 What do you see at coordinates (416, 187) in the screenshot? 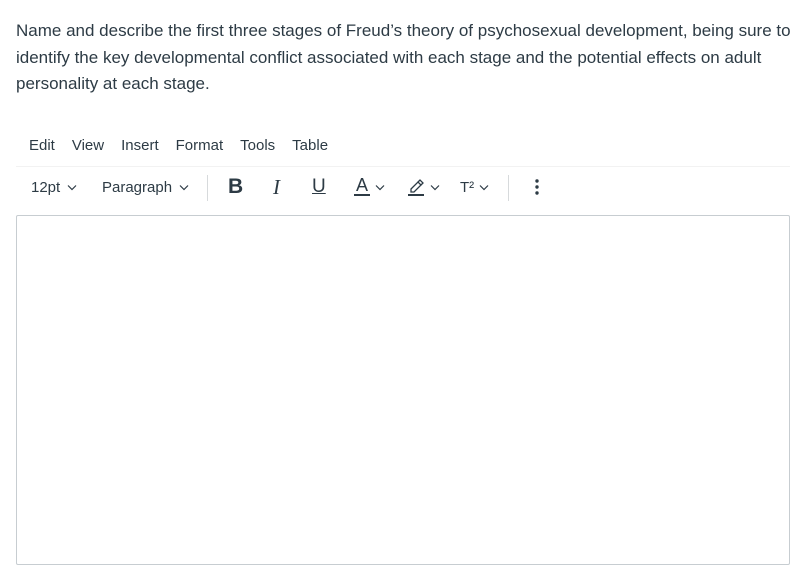
I see `highlighter-icon` at bounding box center [416, 187].